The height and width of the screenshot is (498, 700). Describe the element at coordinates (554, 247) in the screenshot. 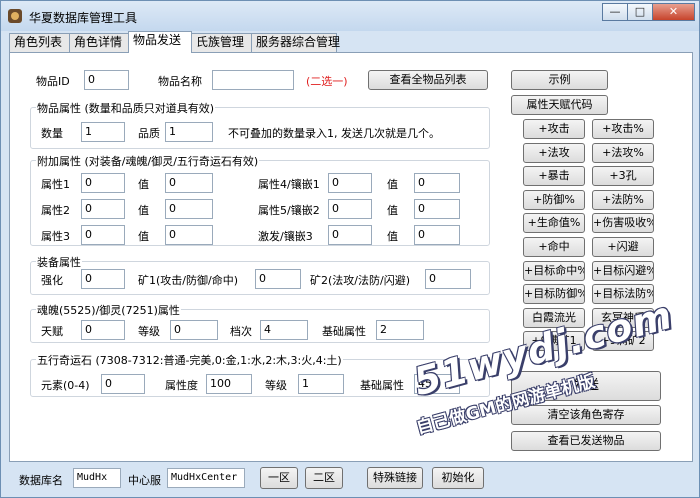

I see `quick-attr-button-5-0: +命中` at that location.